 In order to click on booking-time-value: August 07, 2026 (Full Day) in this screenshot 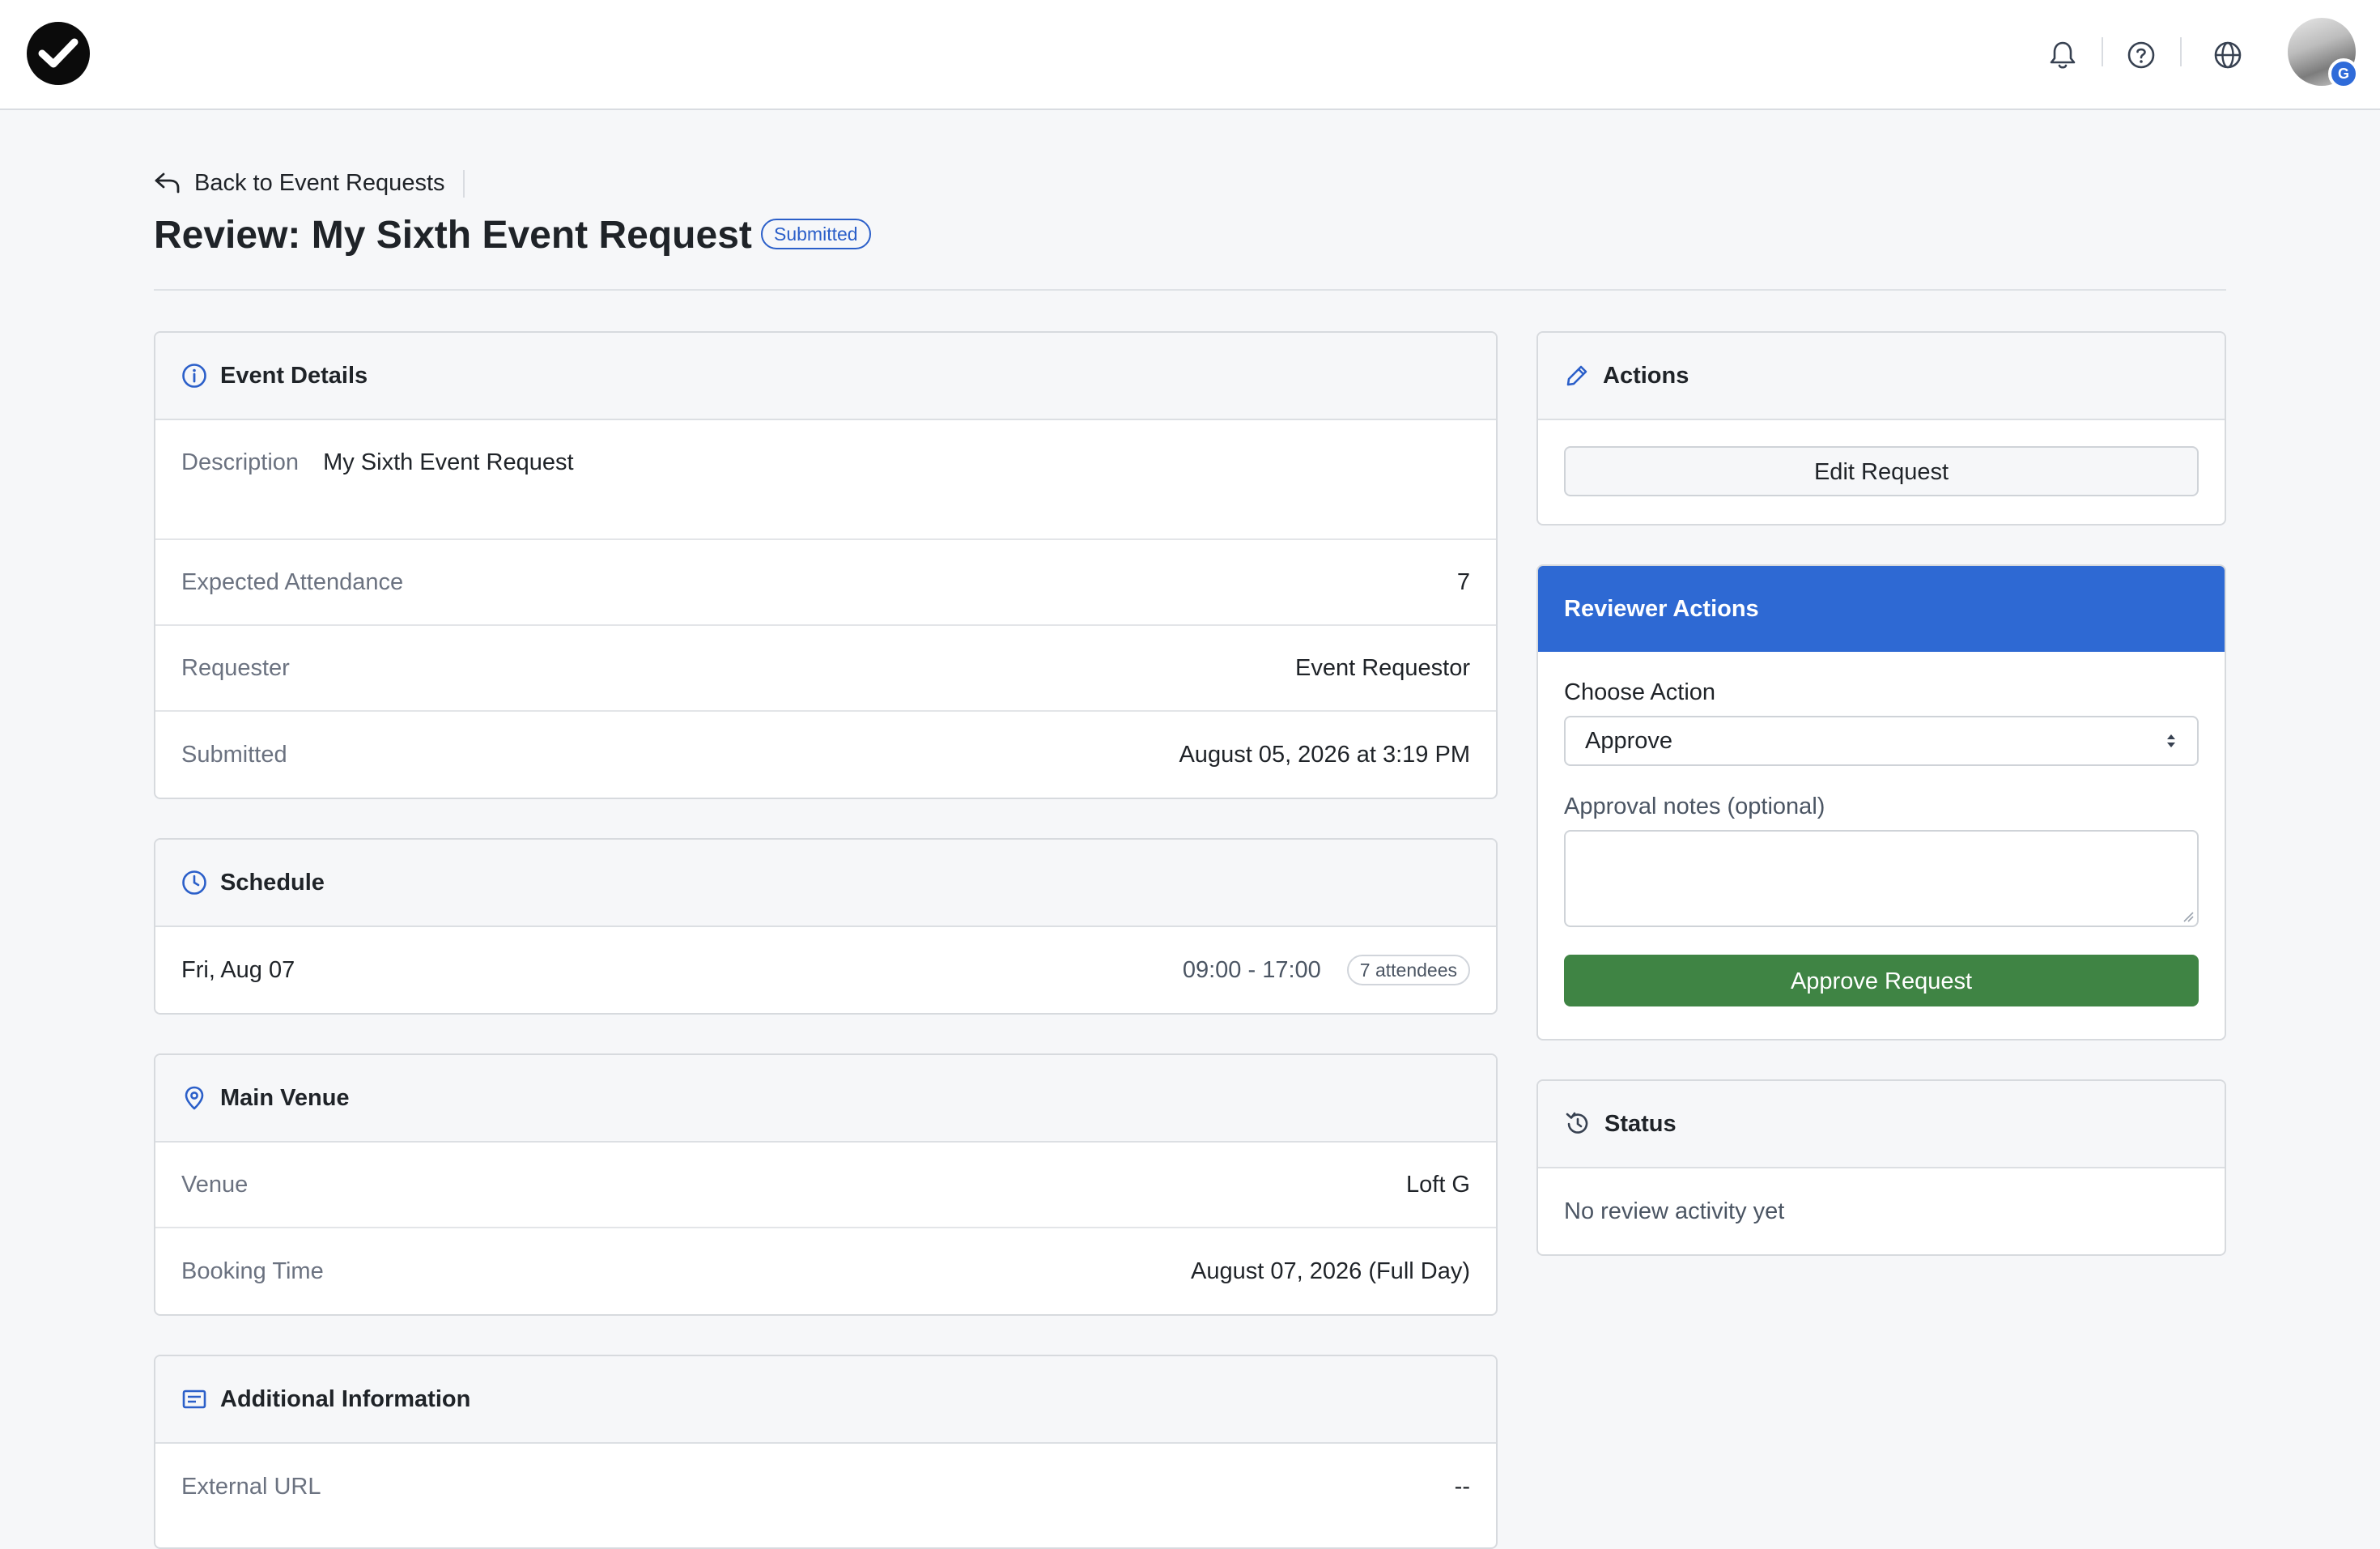, I will do `click(1331, 1271)`.